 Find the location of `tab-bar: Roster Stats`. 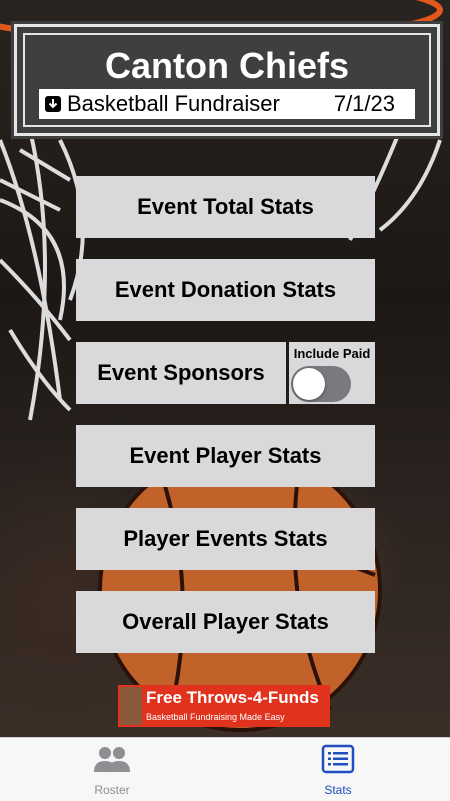

tab-bar: Roster Stats is located at coordinates (225, 769).